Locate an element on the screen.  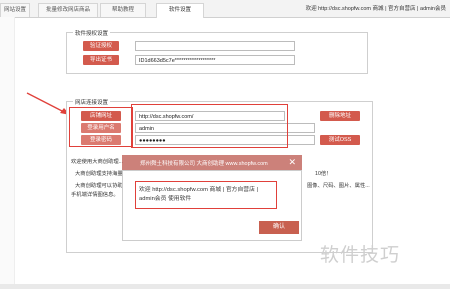
dialog-titlebar: 郑州舜土科技有限公司 大商创助理 www.shopfw.com ✕ is located at coordinates (212, 162).